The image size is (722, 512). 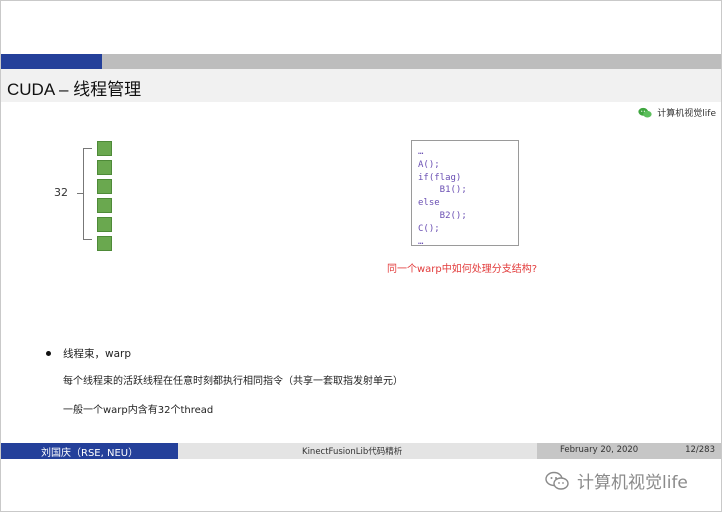 I want to click on bullet-dot, so click(x=48, y=353).